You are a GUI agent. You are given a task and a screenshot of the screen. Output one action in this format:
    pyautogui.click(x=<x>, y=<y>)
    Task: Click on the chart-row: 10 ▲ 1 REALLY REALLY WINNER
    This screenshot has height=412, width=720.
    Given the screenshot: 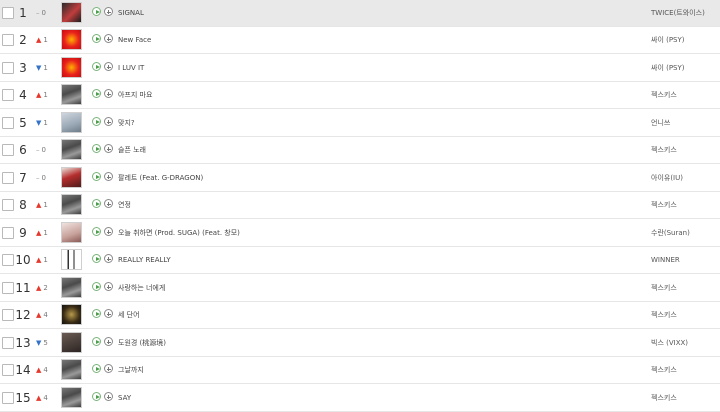 What is the action you would take?
    pyautogui.click(x=360, y=260)
    